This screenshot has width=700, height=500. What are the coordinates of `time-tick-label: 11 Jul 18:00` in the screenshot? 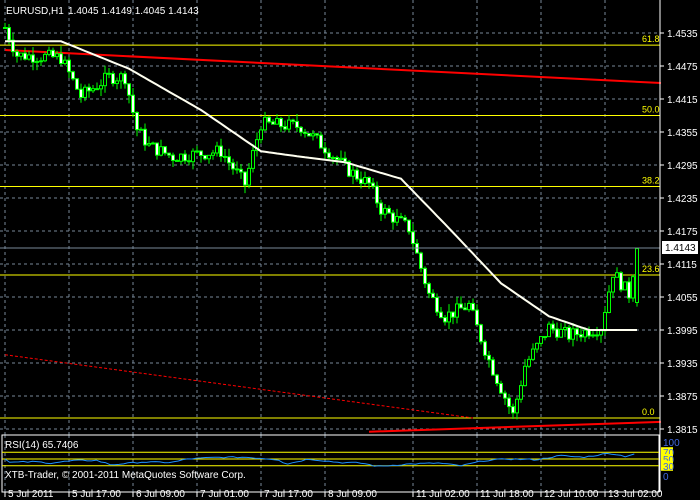 It's located at (507, 494).